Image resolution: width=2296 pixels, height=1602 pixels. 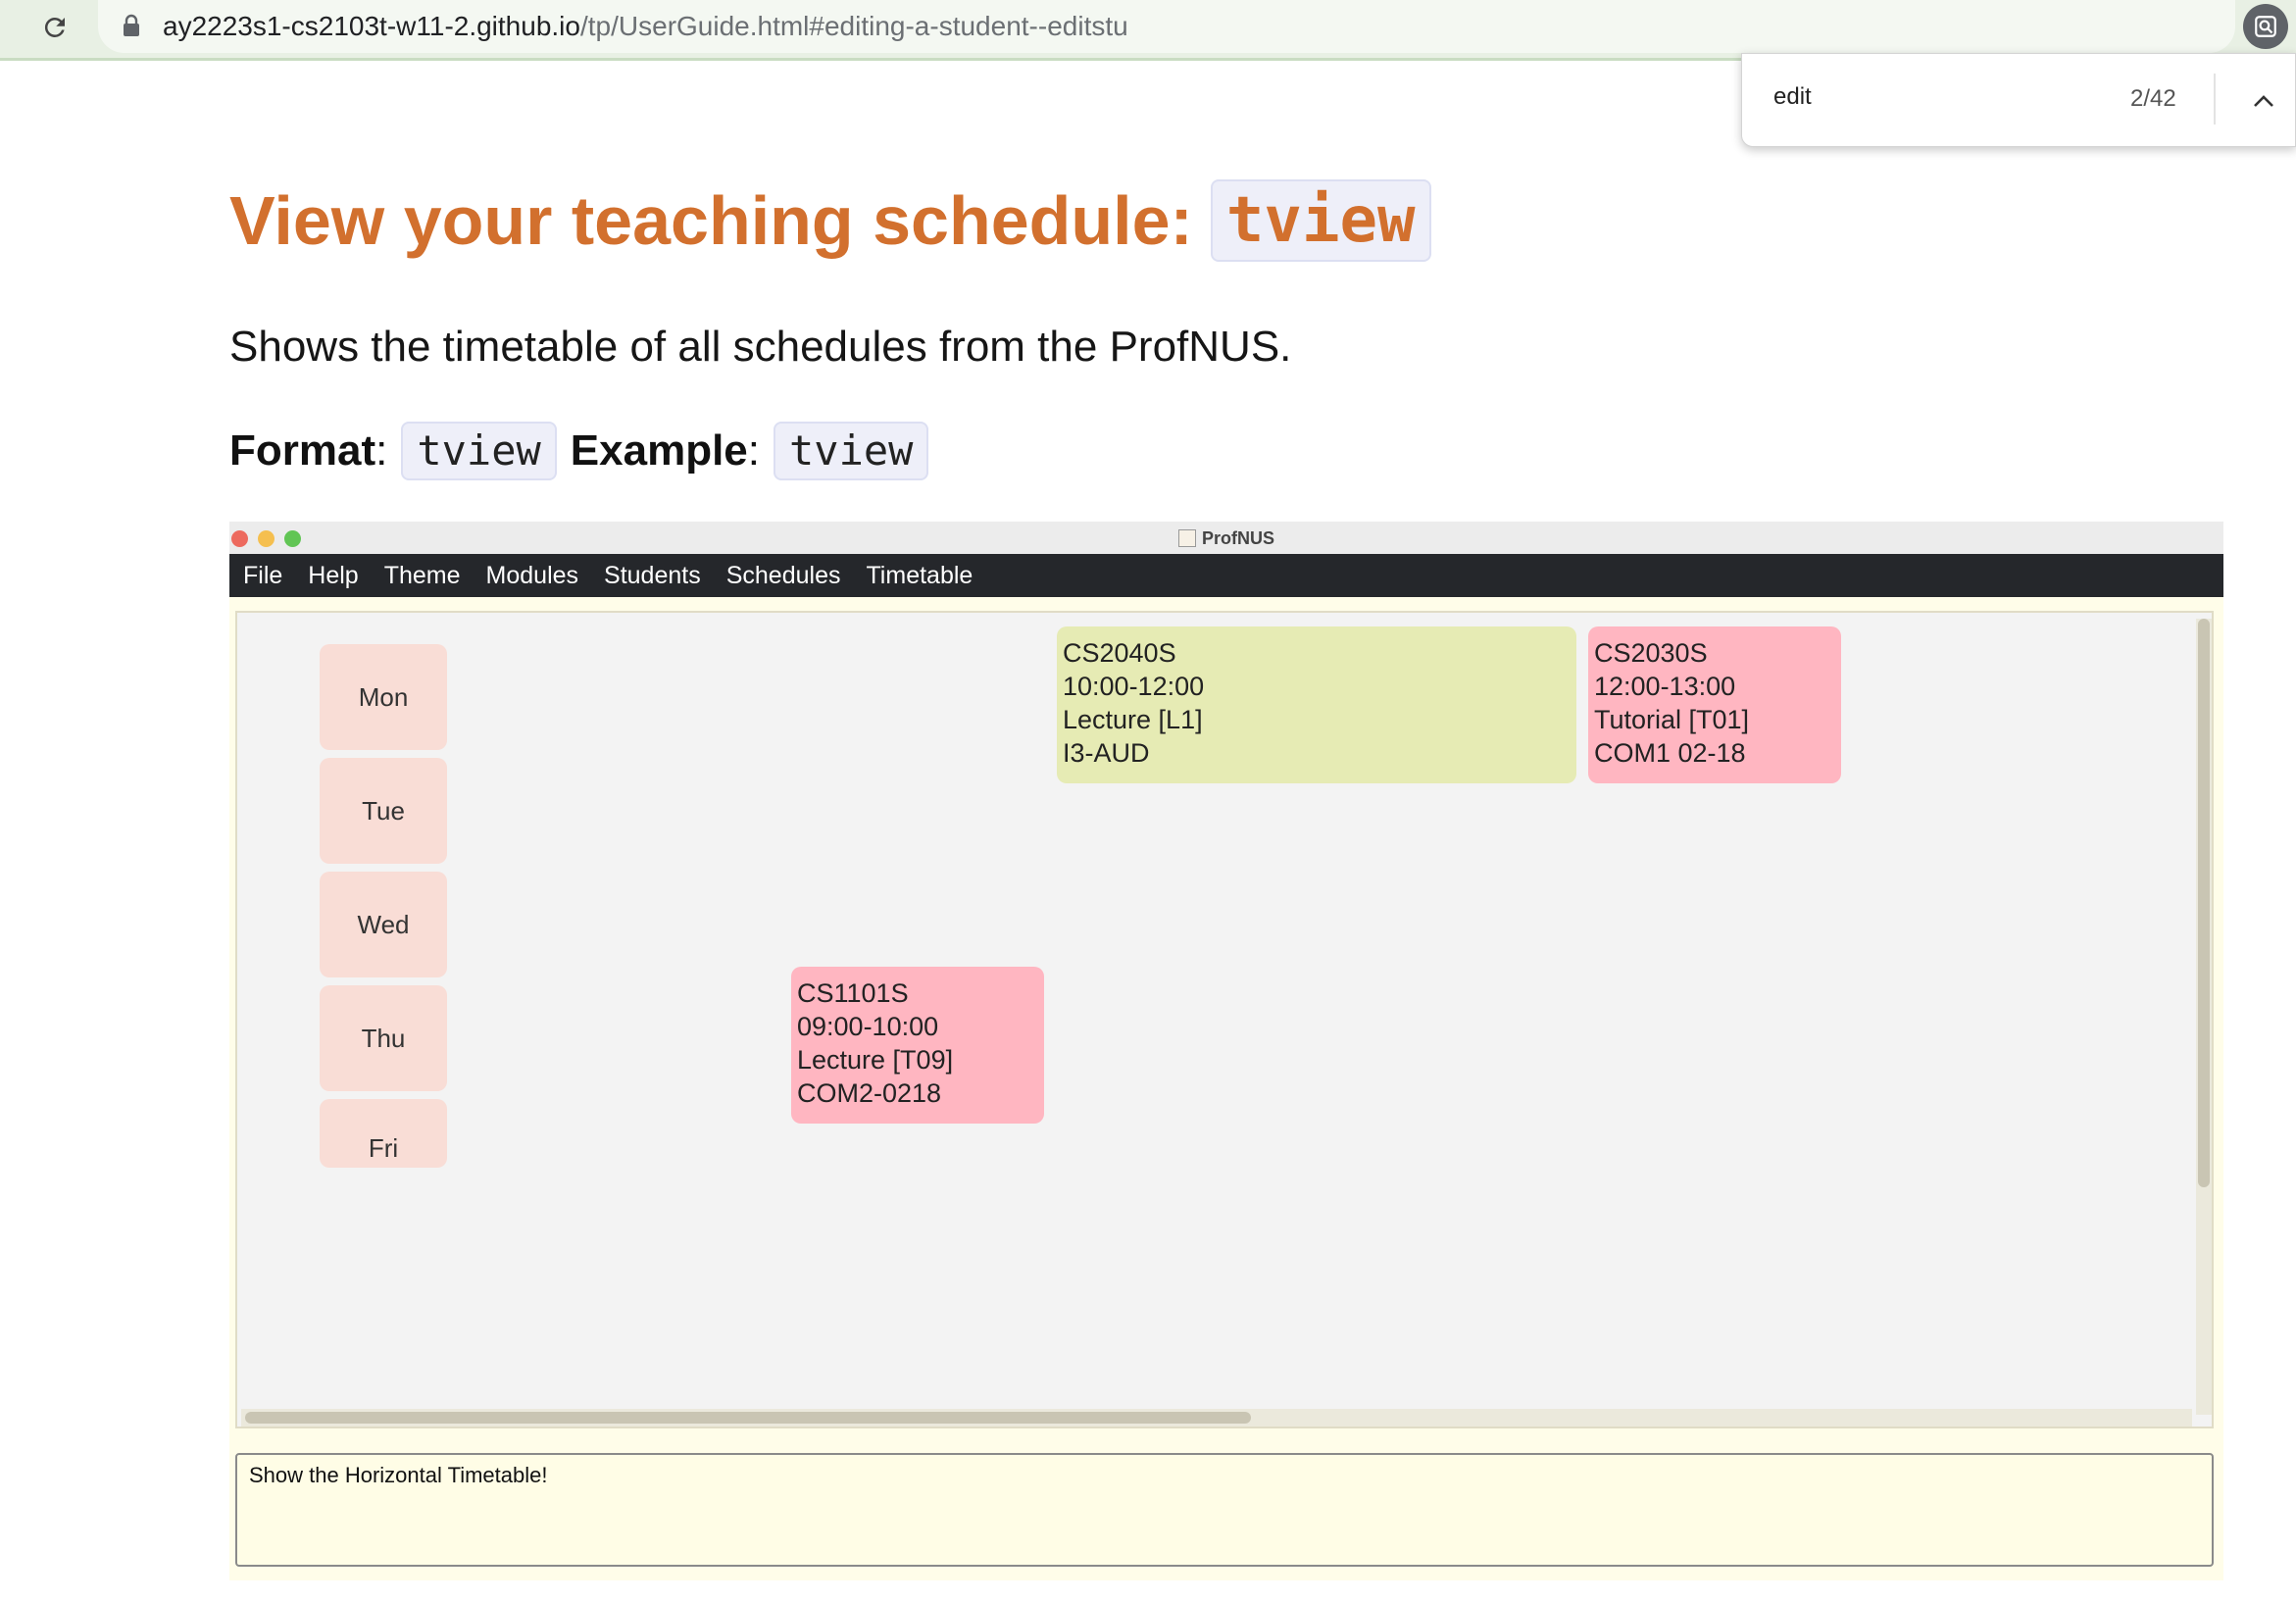 I want to click on menu-timetable: Timetable, so click(x=919, y=576).